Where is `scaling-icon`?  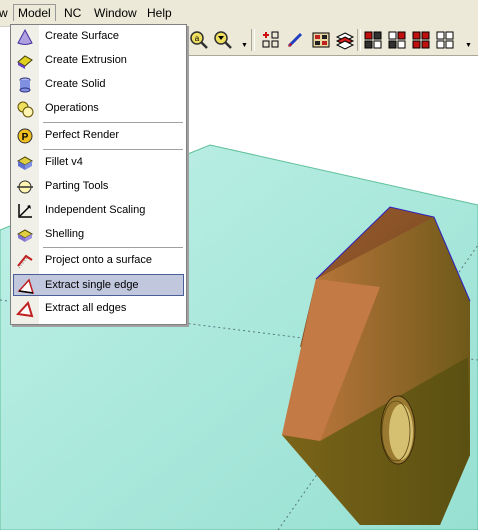
scaling-icon is located at coordinates (25, 211).